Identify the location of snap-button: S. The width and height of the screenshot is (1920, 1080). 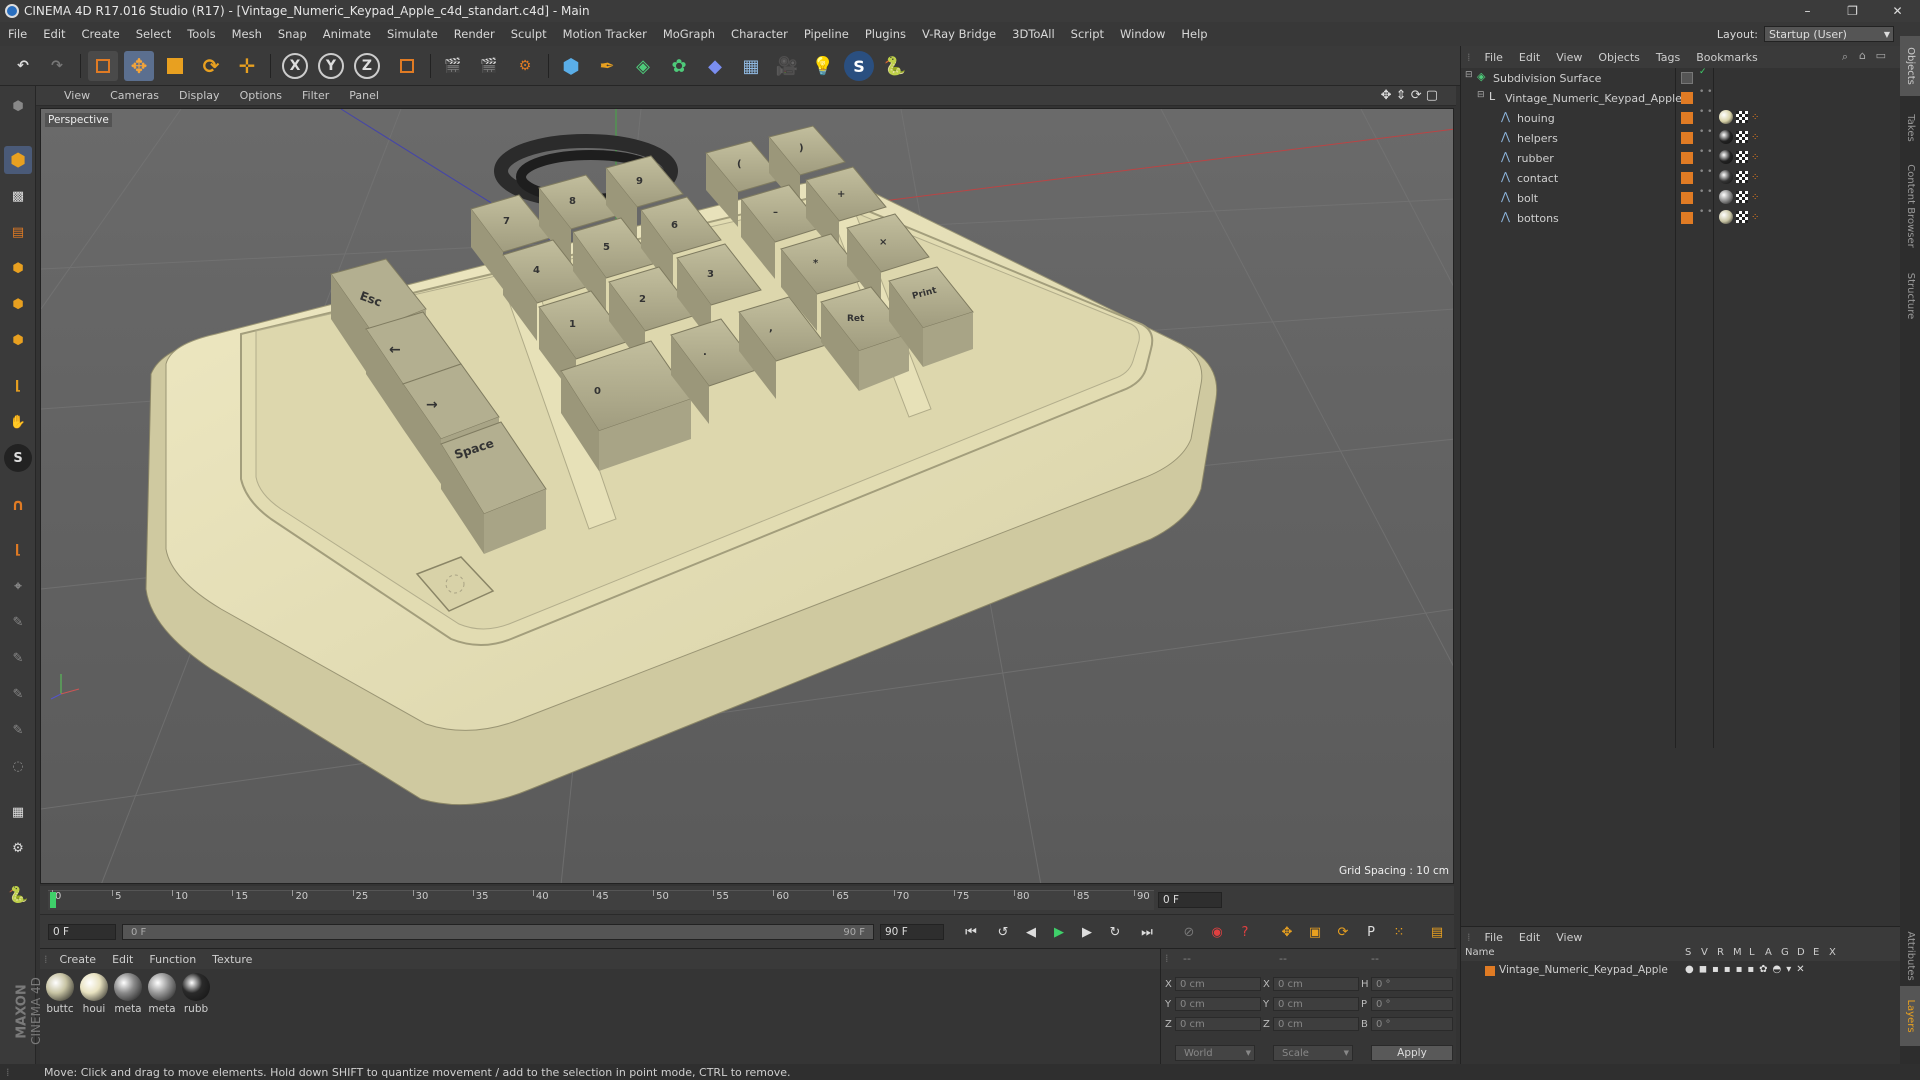
(18, 458).